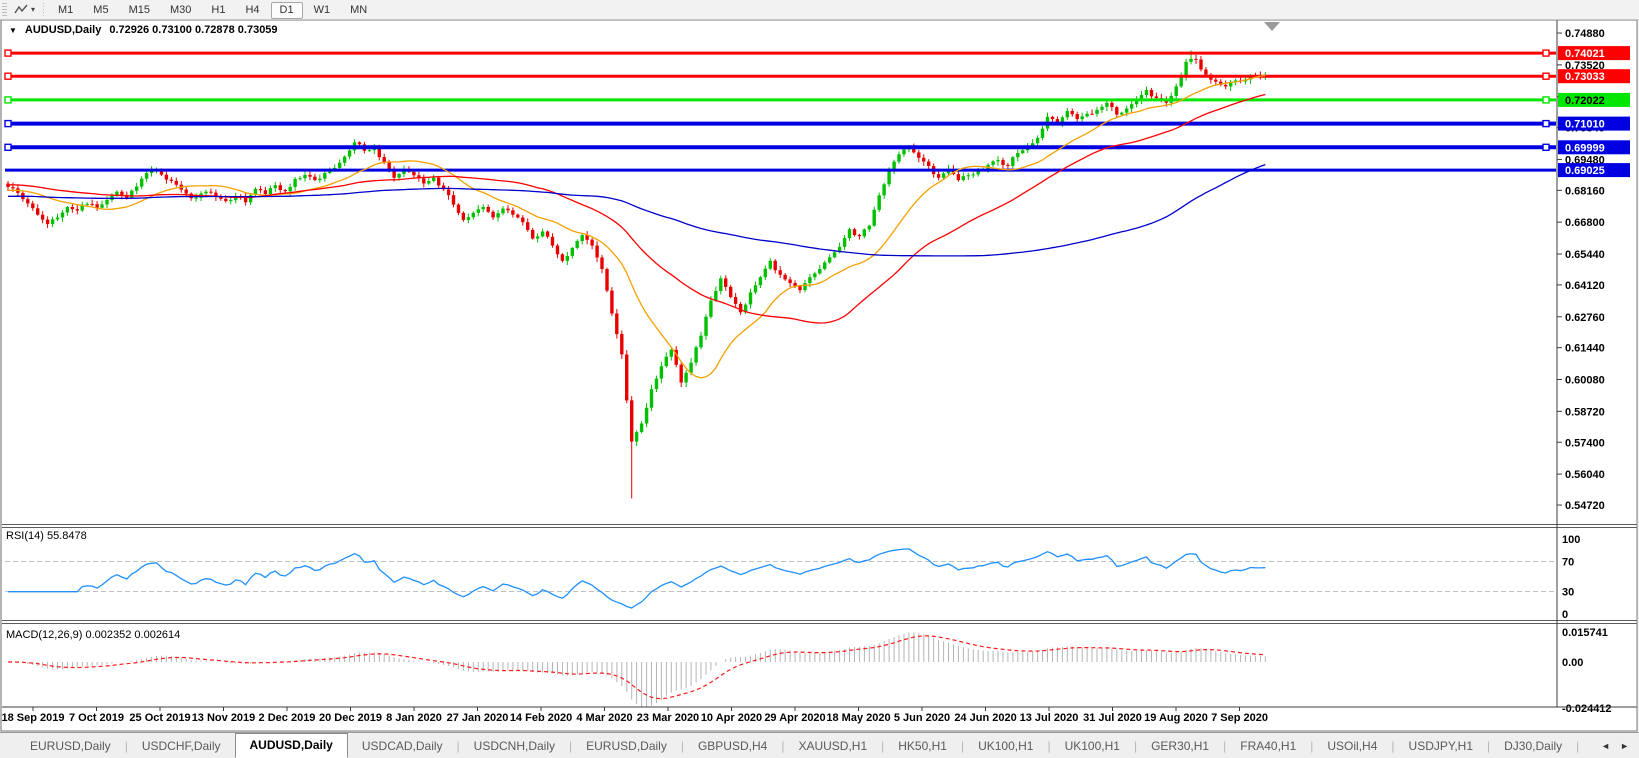  Describe the element at coordinates (139, 10) in the screenshot. I see `period-button-m15: M15` at that location.